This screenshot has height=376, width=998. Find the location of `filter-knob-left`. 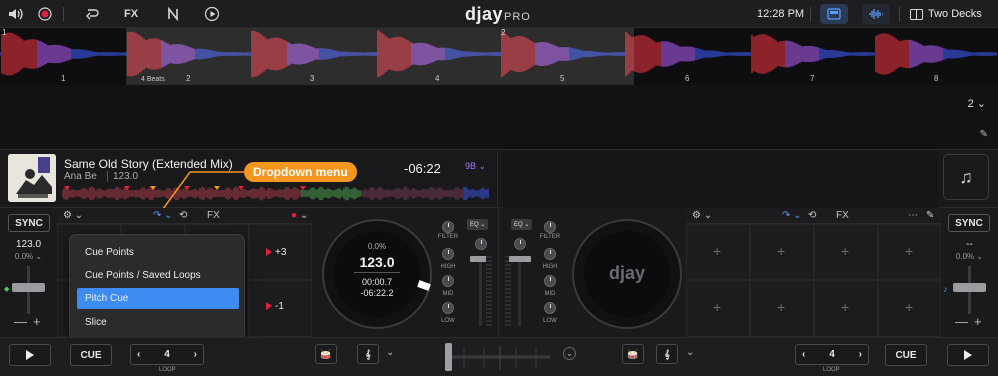

filter-knob-left is located at coordinates (448, 227).